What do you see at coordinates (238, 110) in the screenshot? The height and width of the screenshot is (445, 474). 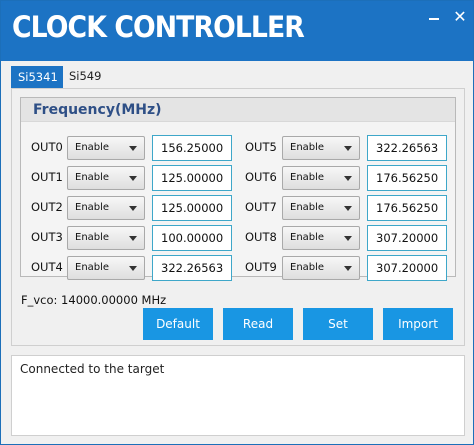 I see `frequency-group-header: Frequency(MHz)` at bounding box center [238, 110].